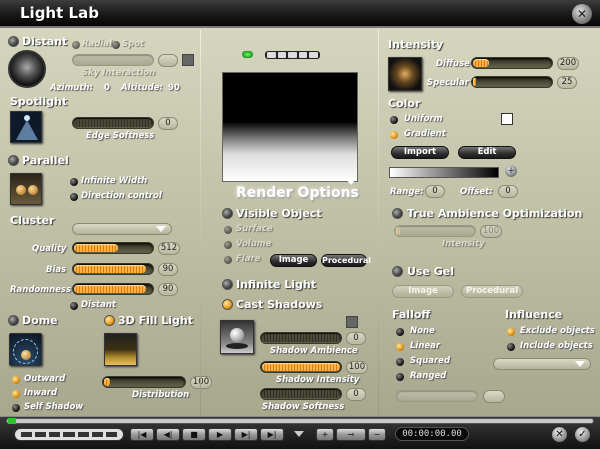 The height and width of the screenshot is (449, 600). What do you see at coordinates (220, 434) in the screenshot?
I see `play-button: ▶` at bounding box center [220, 434].